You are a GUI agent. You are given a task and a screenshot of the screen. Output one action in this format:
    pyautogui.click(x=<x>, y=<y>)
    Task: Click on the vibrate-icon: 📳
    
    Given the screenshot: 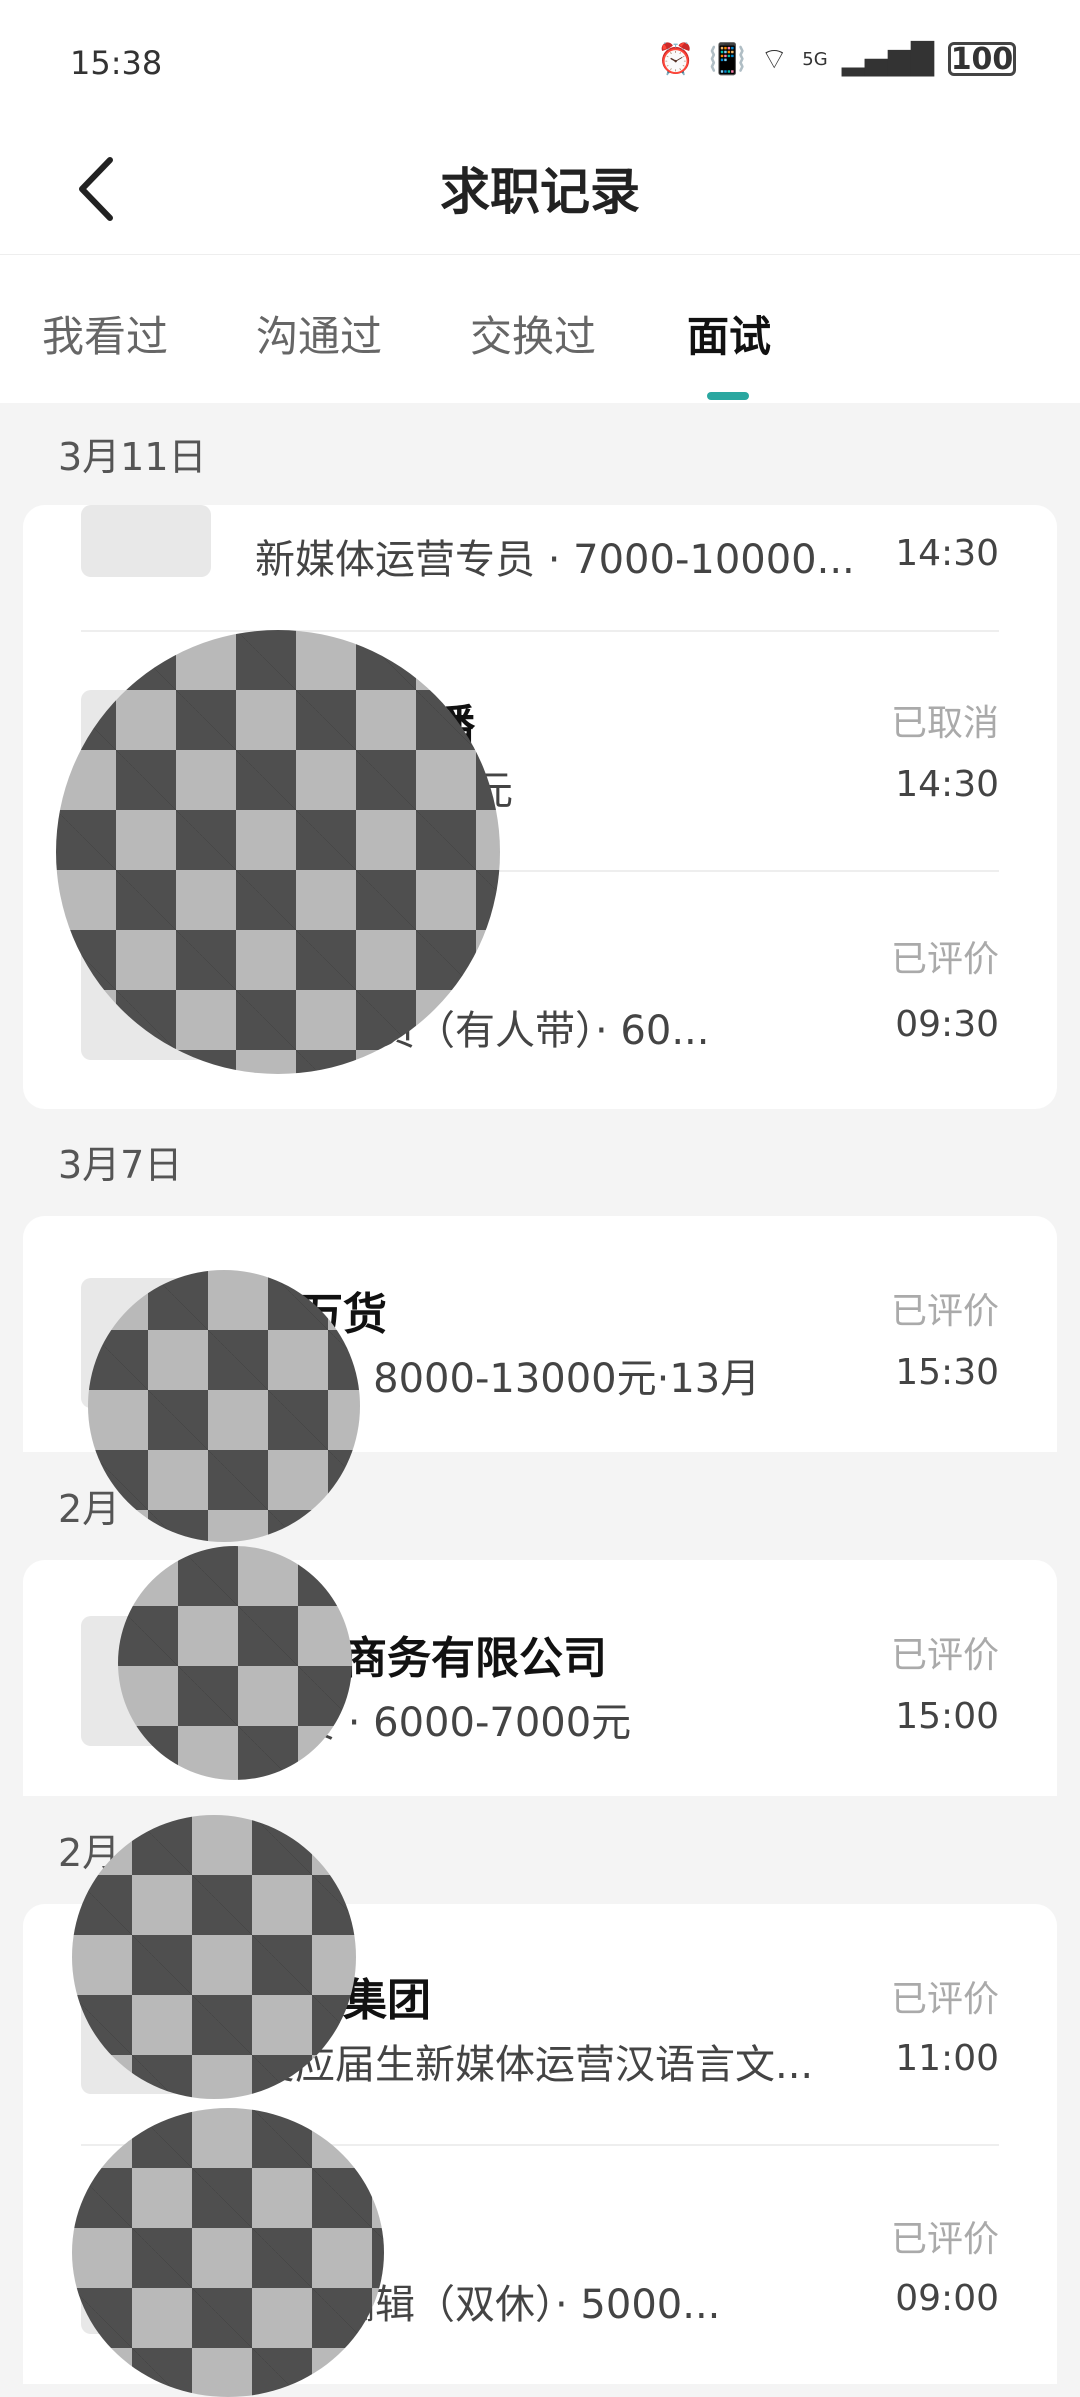 What is the action you would take?
    pyautogui.click(x=727, y=59)
    